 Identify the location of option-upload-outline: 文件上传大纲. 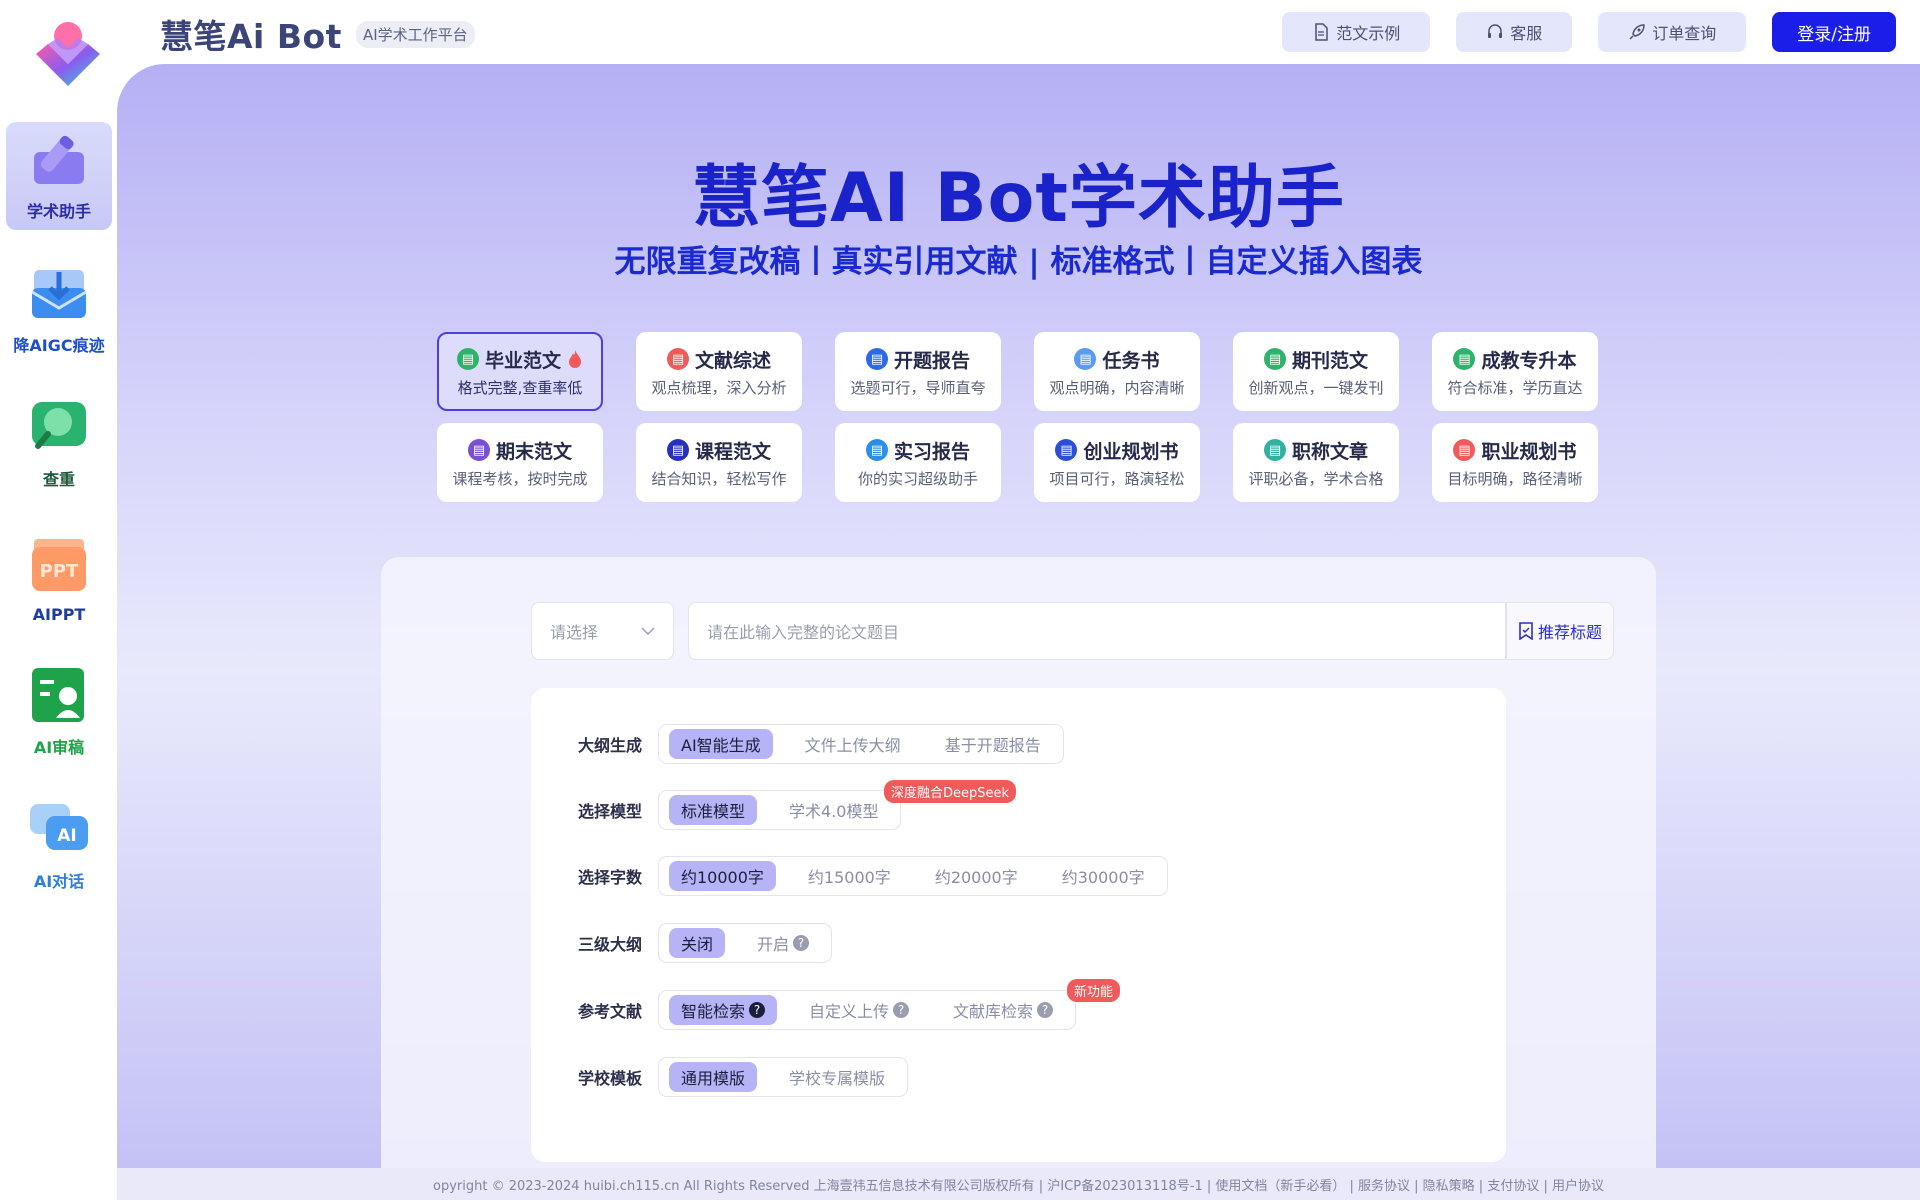
(853, 744).